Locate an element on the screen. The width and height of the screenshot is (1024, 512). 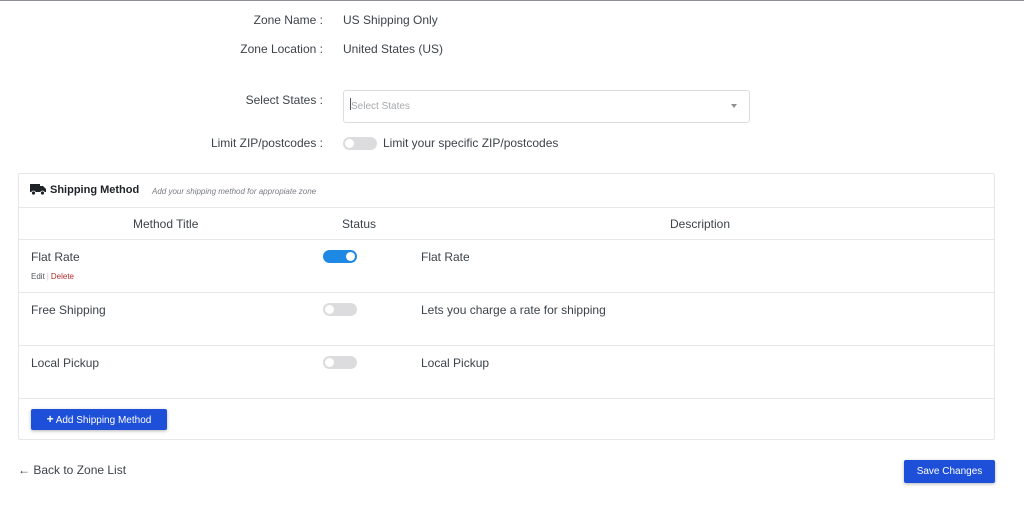
status-toggle-free-shipping is located at coordinates (340, 309).